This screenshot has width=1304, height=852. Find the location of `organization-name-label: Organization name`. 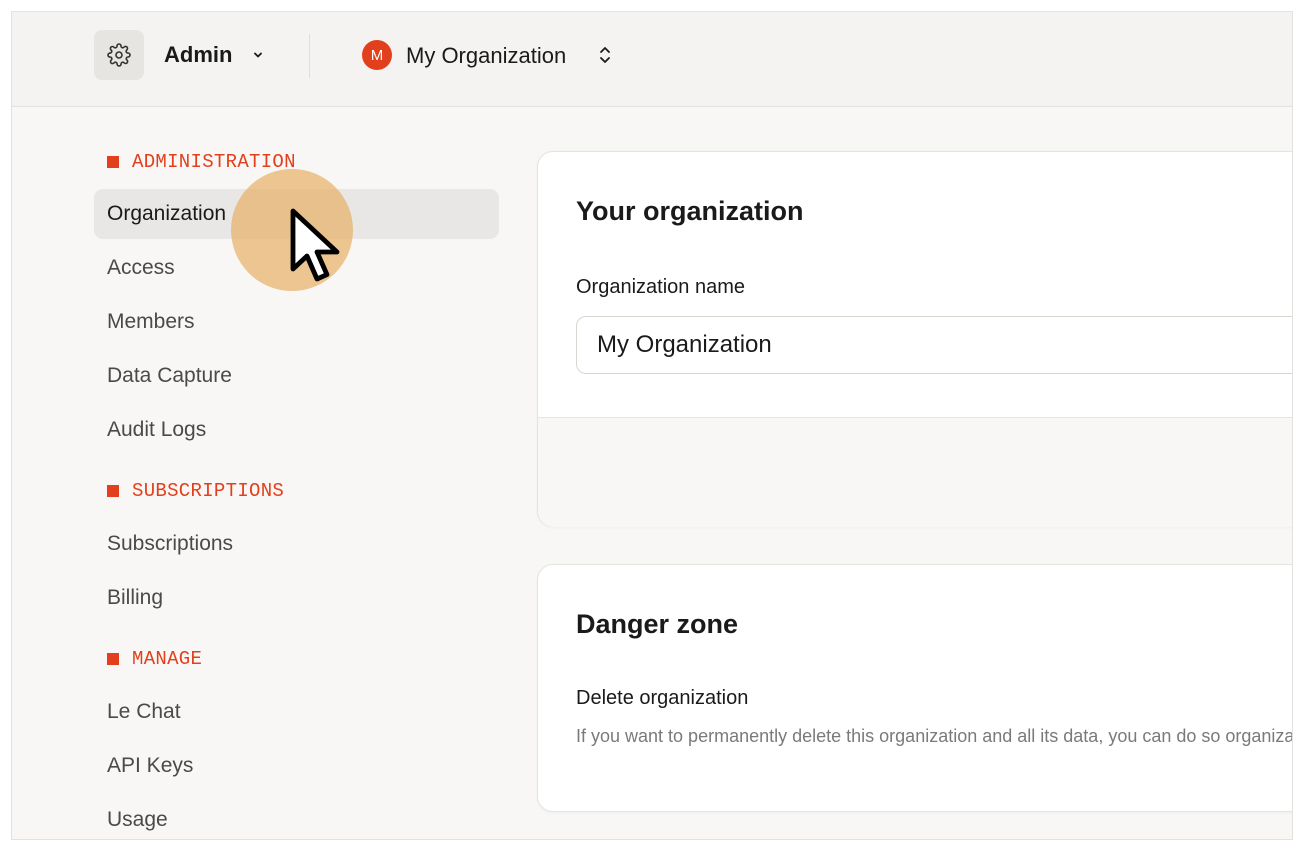

organization-name-label: Organization name is located at coordinates (660, 287).